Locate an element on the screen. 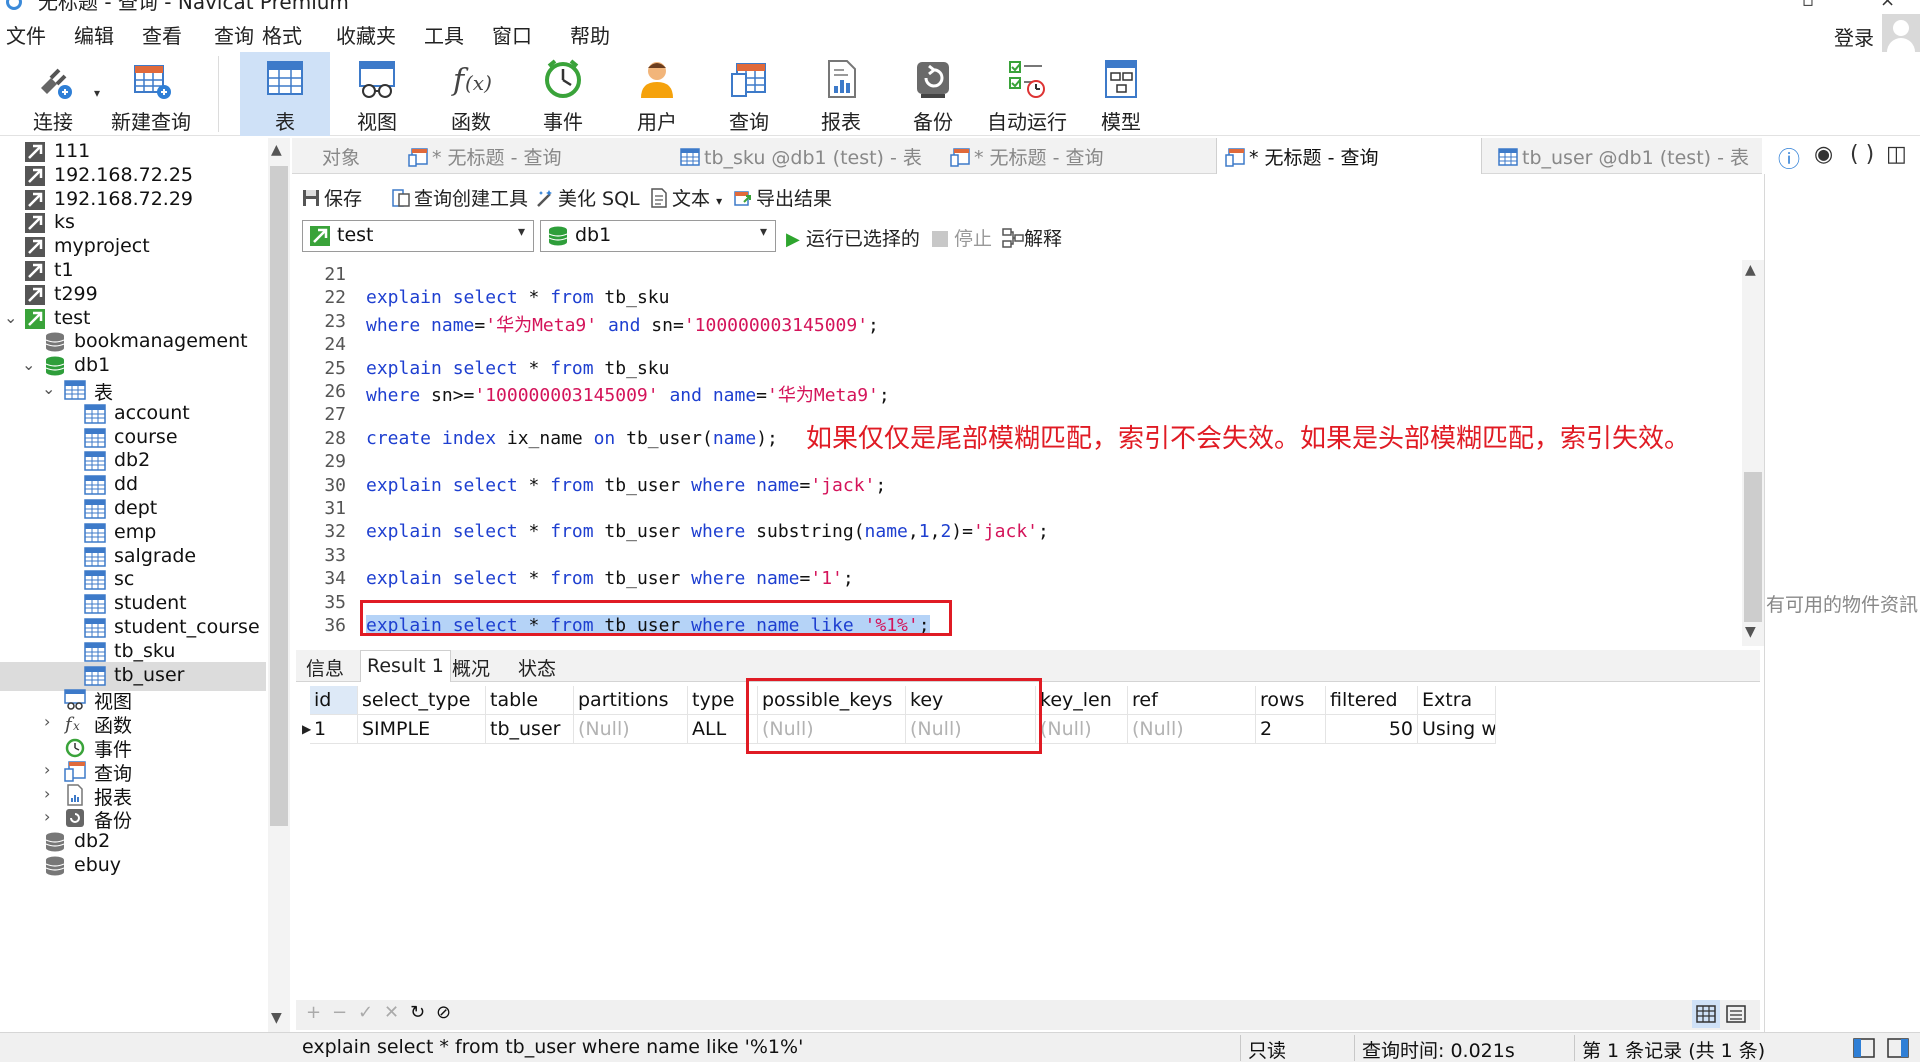  document-tab: 对象 is located at coordinates (342, 156).